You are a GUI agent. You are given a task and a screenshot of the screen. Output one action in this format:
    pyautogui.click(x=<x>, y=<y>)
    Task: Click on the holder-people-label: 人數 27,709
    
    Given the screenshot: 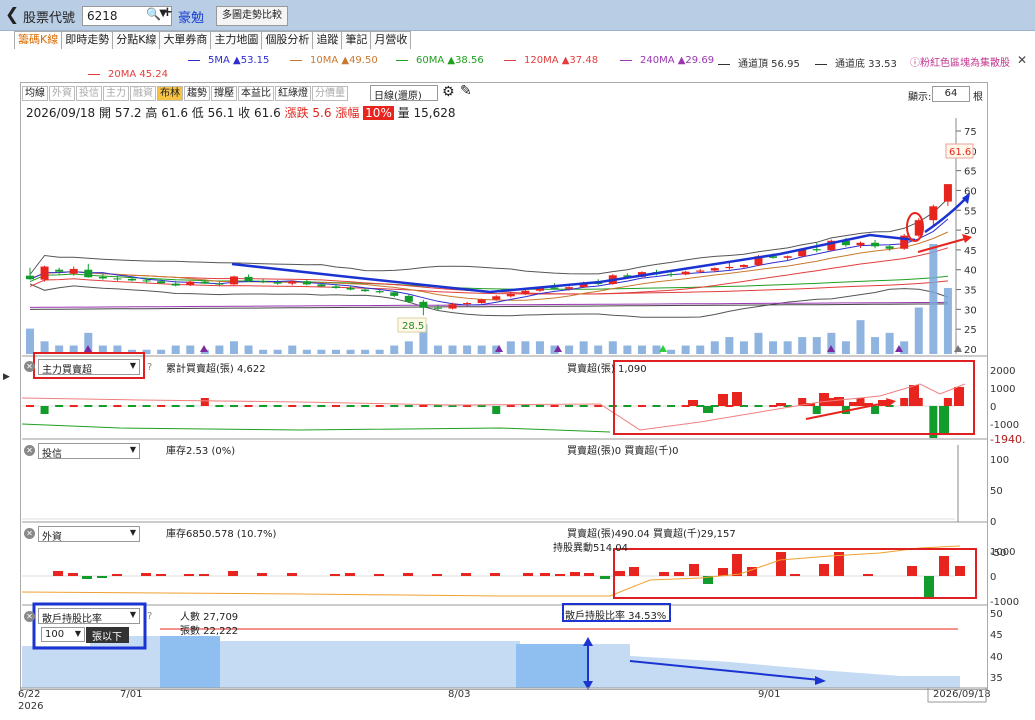 What is the action you would take?
    pyautogui.click(x=209, y=617)
    